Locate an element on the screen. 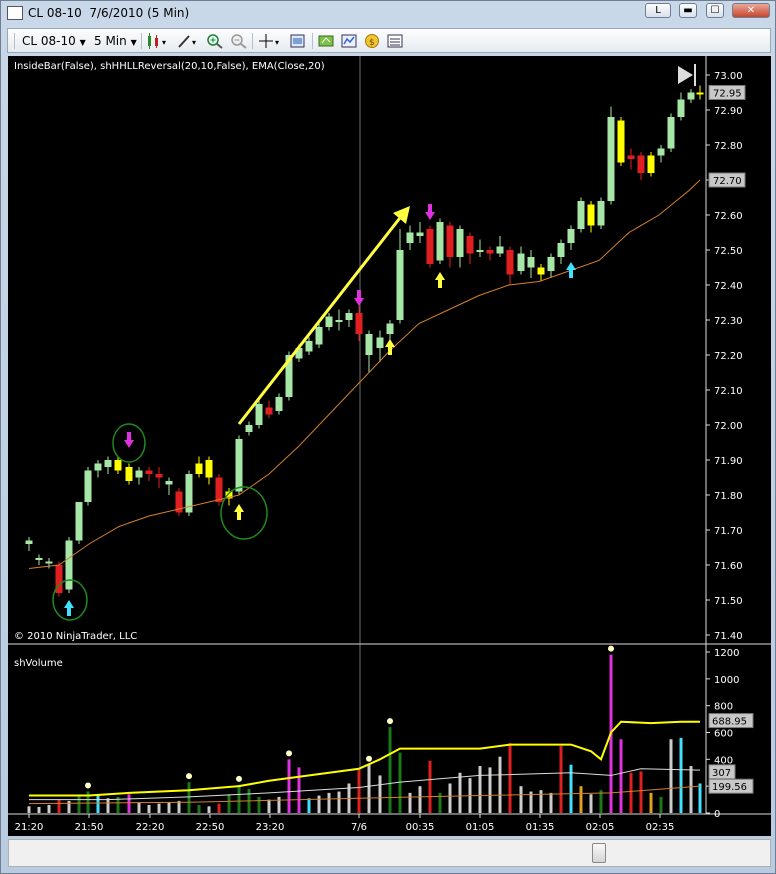 The width and height of the screenshot is (776, 874). instrument-selector: CL 08-10 ▼ is located at coordinates (54, 41).